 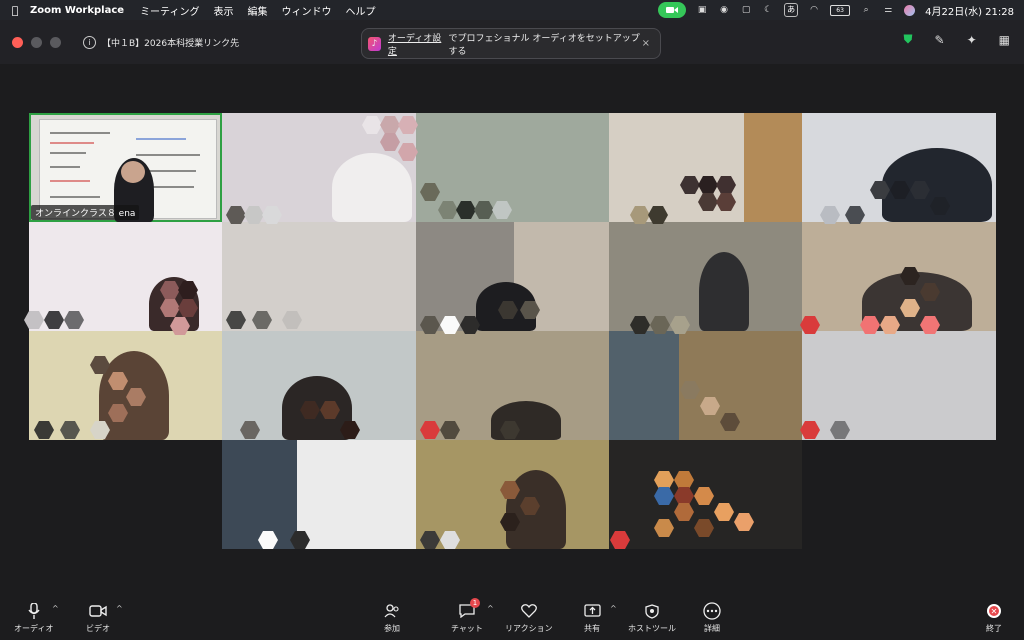 I want to click on wardrobe, so click(x=773, y=167).